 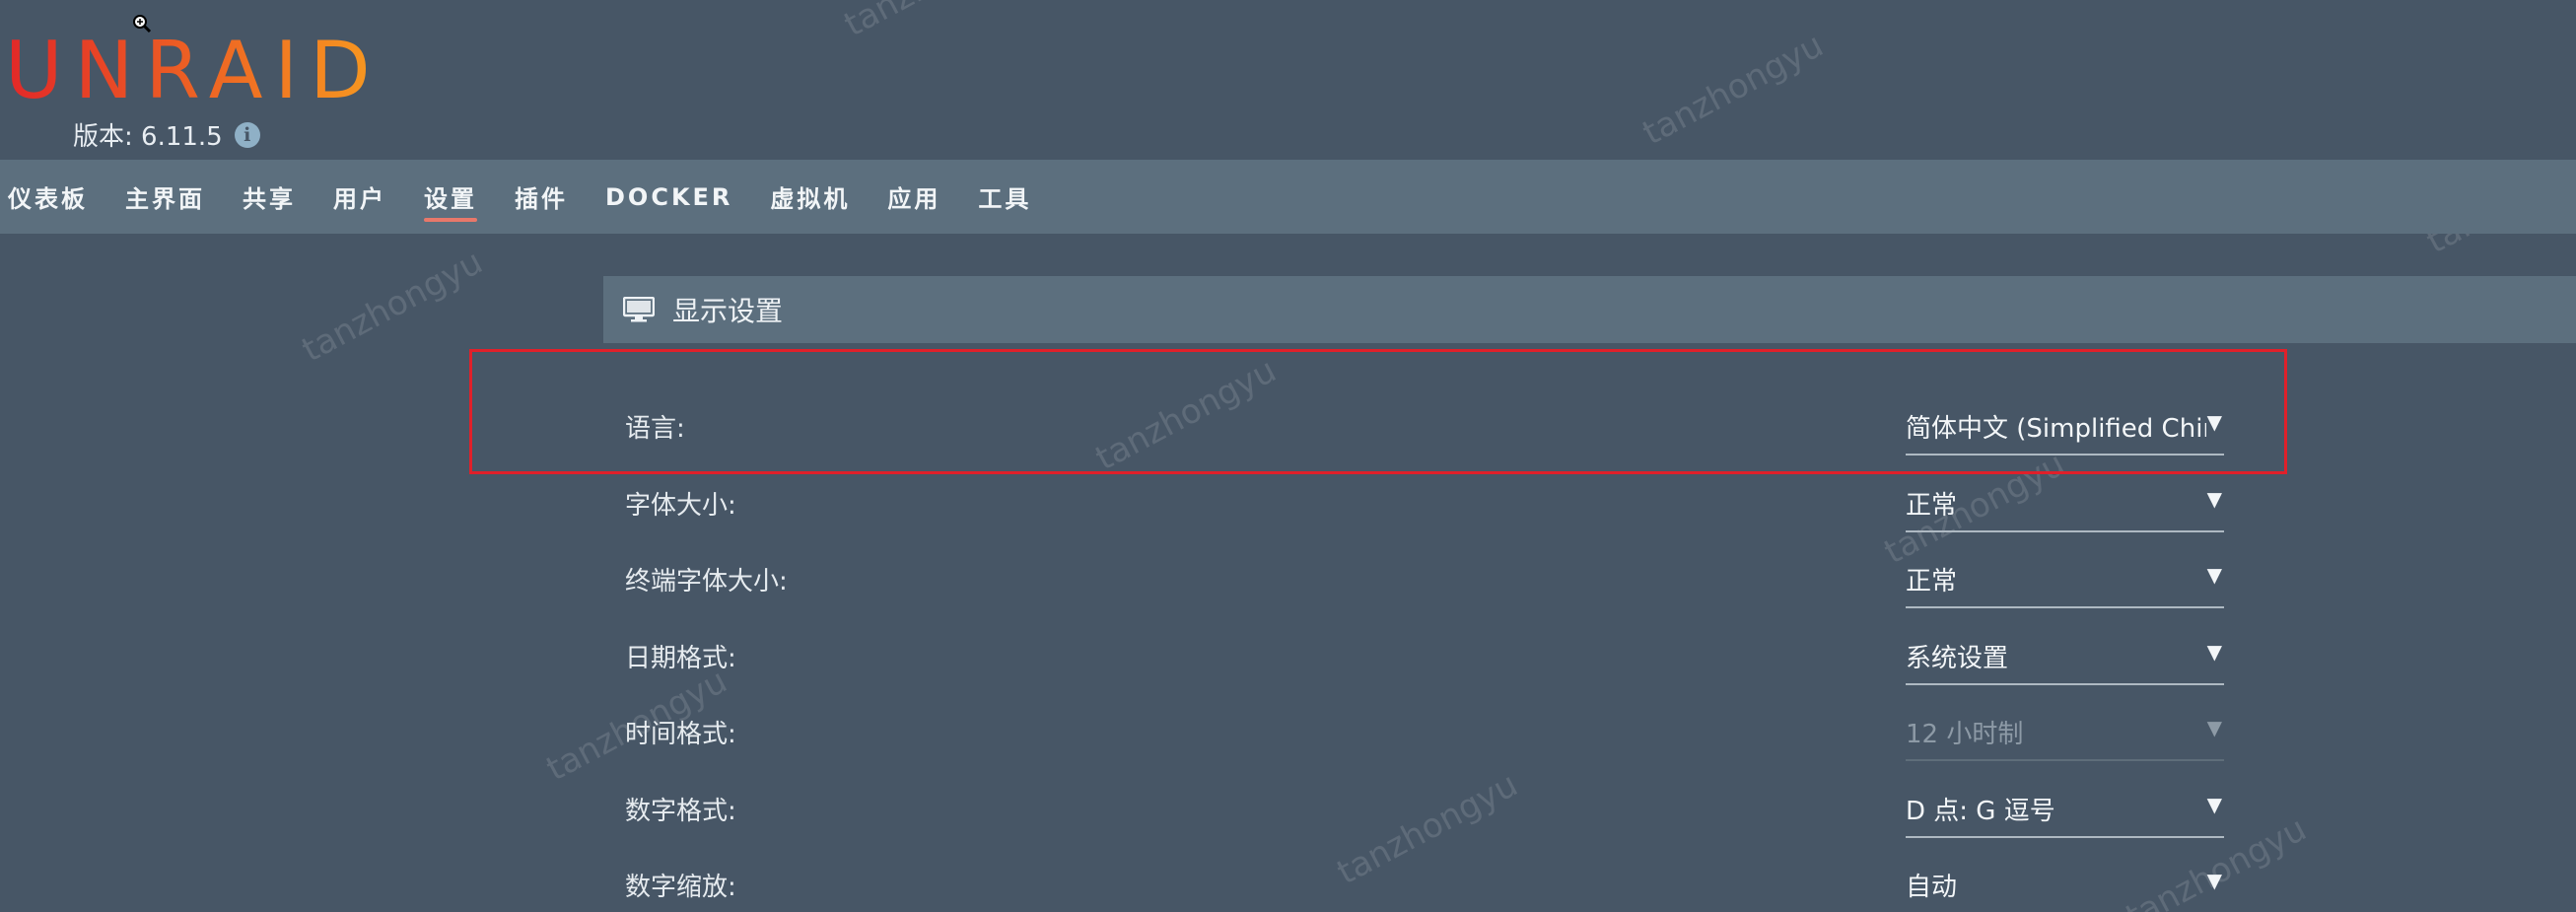 What do you see at coordinates (2065, 814) in the screenshot?
I see `number-format-select: D 点: G 逗号 ▼` at bounding box center [2065, 814].